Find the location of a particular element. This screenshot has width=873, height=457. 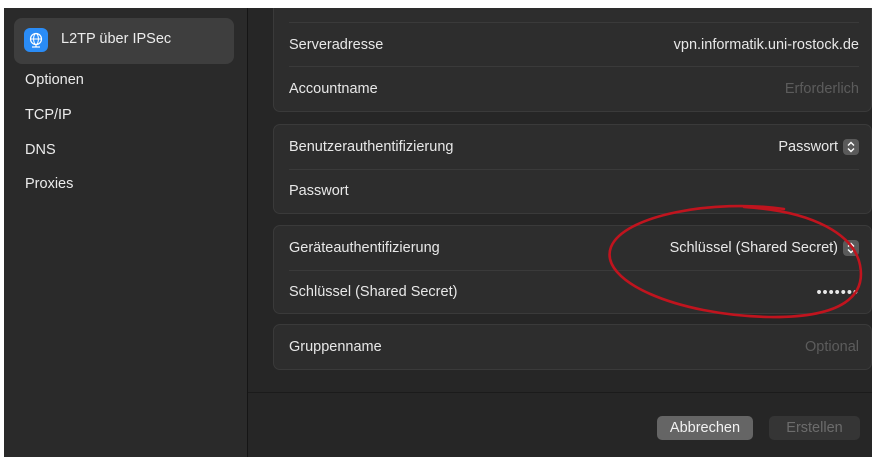

sidebar-item-optionen: Optionen is located at coordinates (54, 80).